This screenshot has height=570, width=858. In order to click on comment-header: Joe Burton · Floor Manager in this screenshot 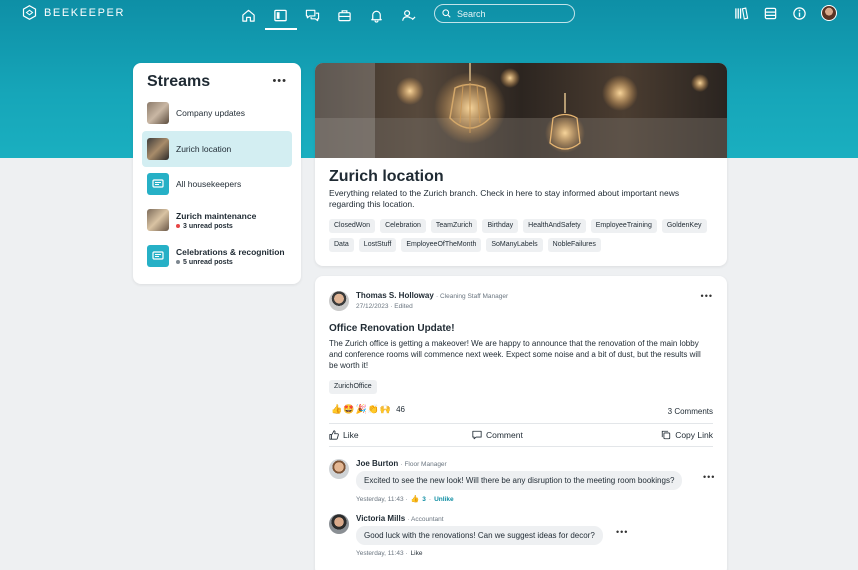, I will do `click(401, 463)`.